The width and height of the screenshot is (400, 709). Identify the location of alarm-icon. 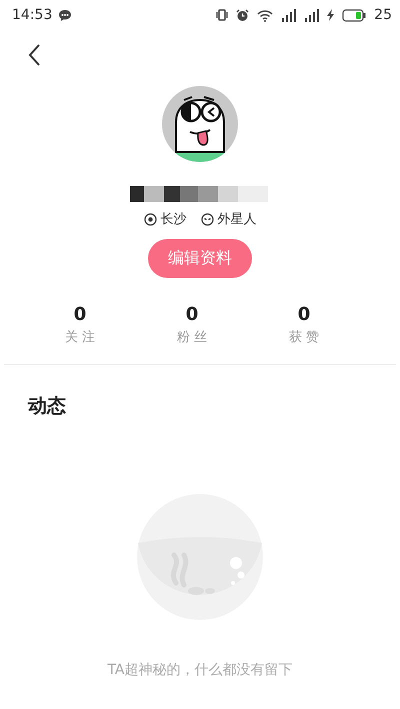
(243, 15).